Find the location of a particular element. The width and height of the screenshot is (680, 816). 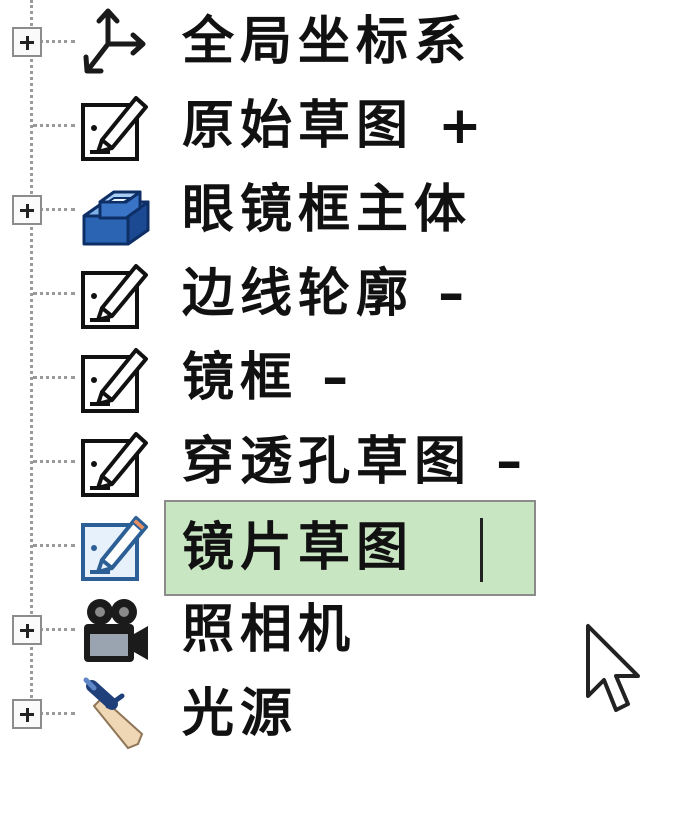

tree-item-global-coordinate-system: 全局坐标系 is located at coordinates (340, 42).